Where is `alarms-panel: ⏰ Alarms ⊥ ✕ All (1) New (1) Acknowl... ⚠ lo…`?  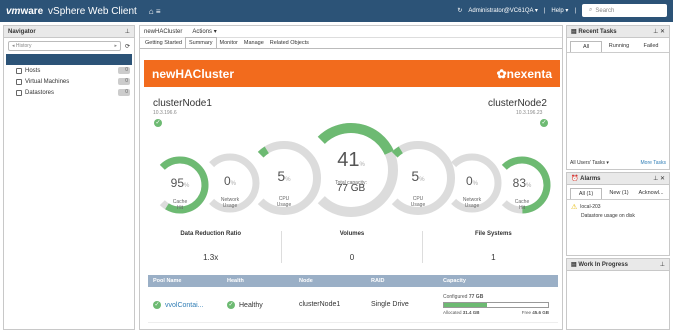
alarms-panel: ⏰ Alarms ⊥ ✕ All (1) New (1) Acknowl... ⚠ lo… is located at coordinates (618, 214).